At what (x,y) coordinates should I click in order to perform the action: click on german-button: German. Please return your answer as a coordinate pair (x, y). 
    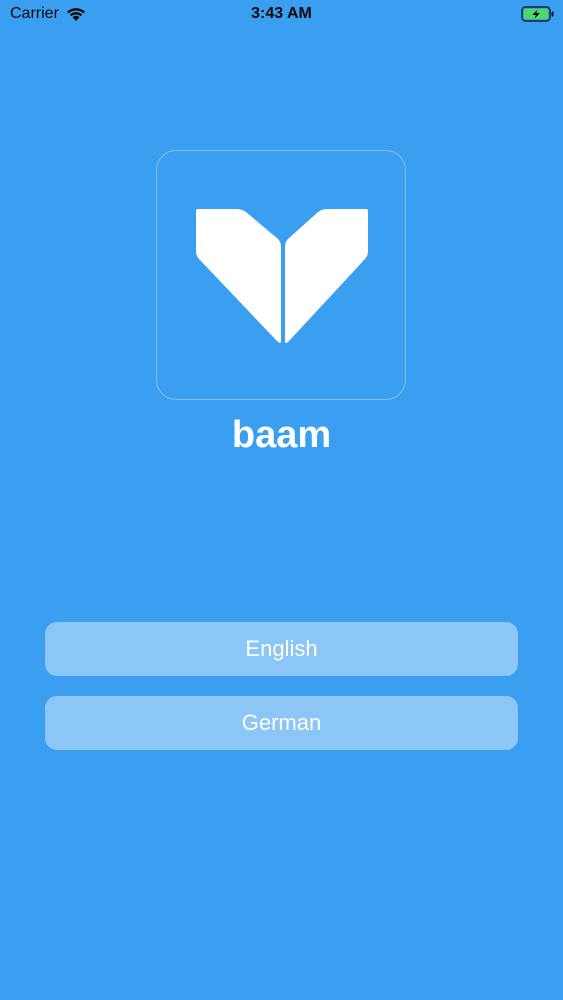
    Looking at the image, I should click on (281, 723).